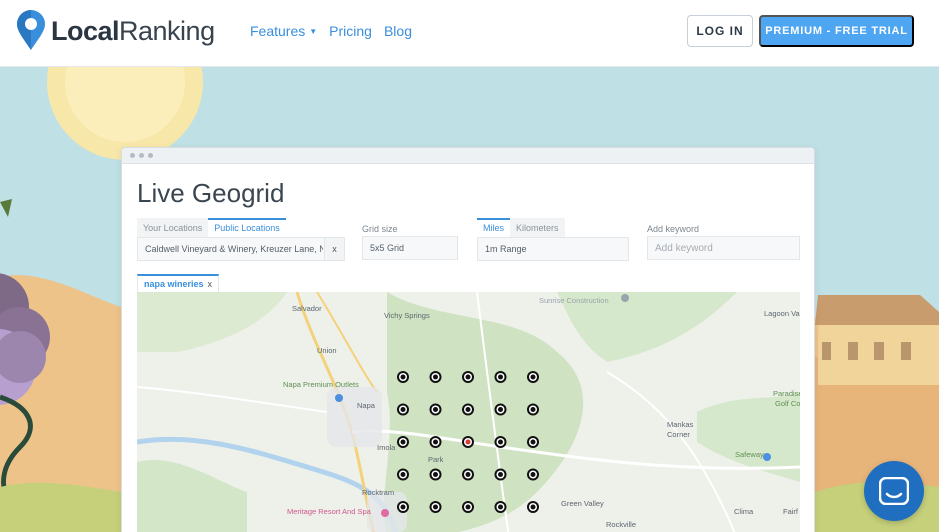  I want to click on map-label: Rocktram, so click(378, 492).